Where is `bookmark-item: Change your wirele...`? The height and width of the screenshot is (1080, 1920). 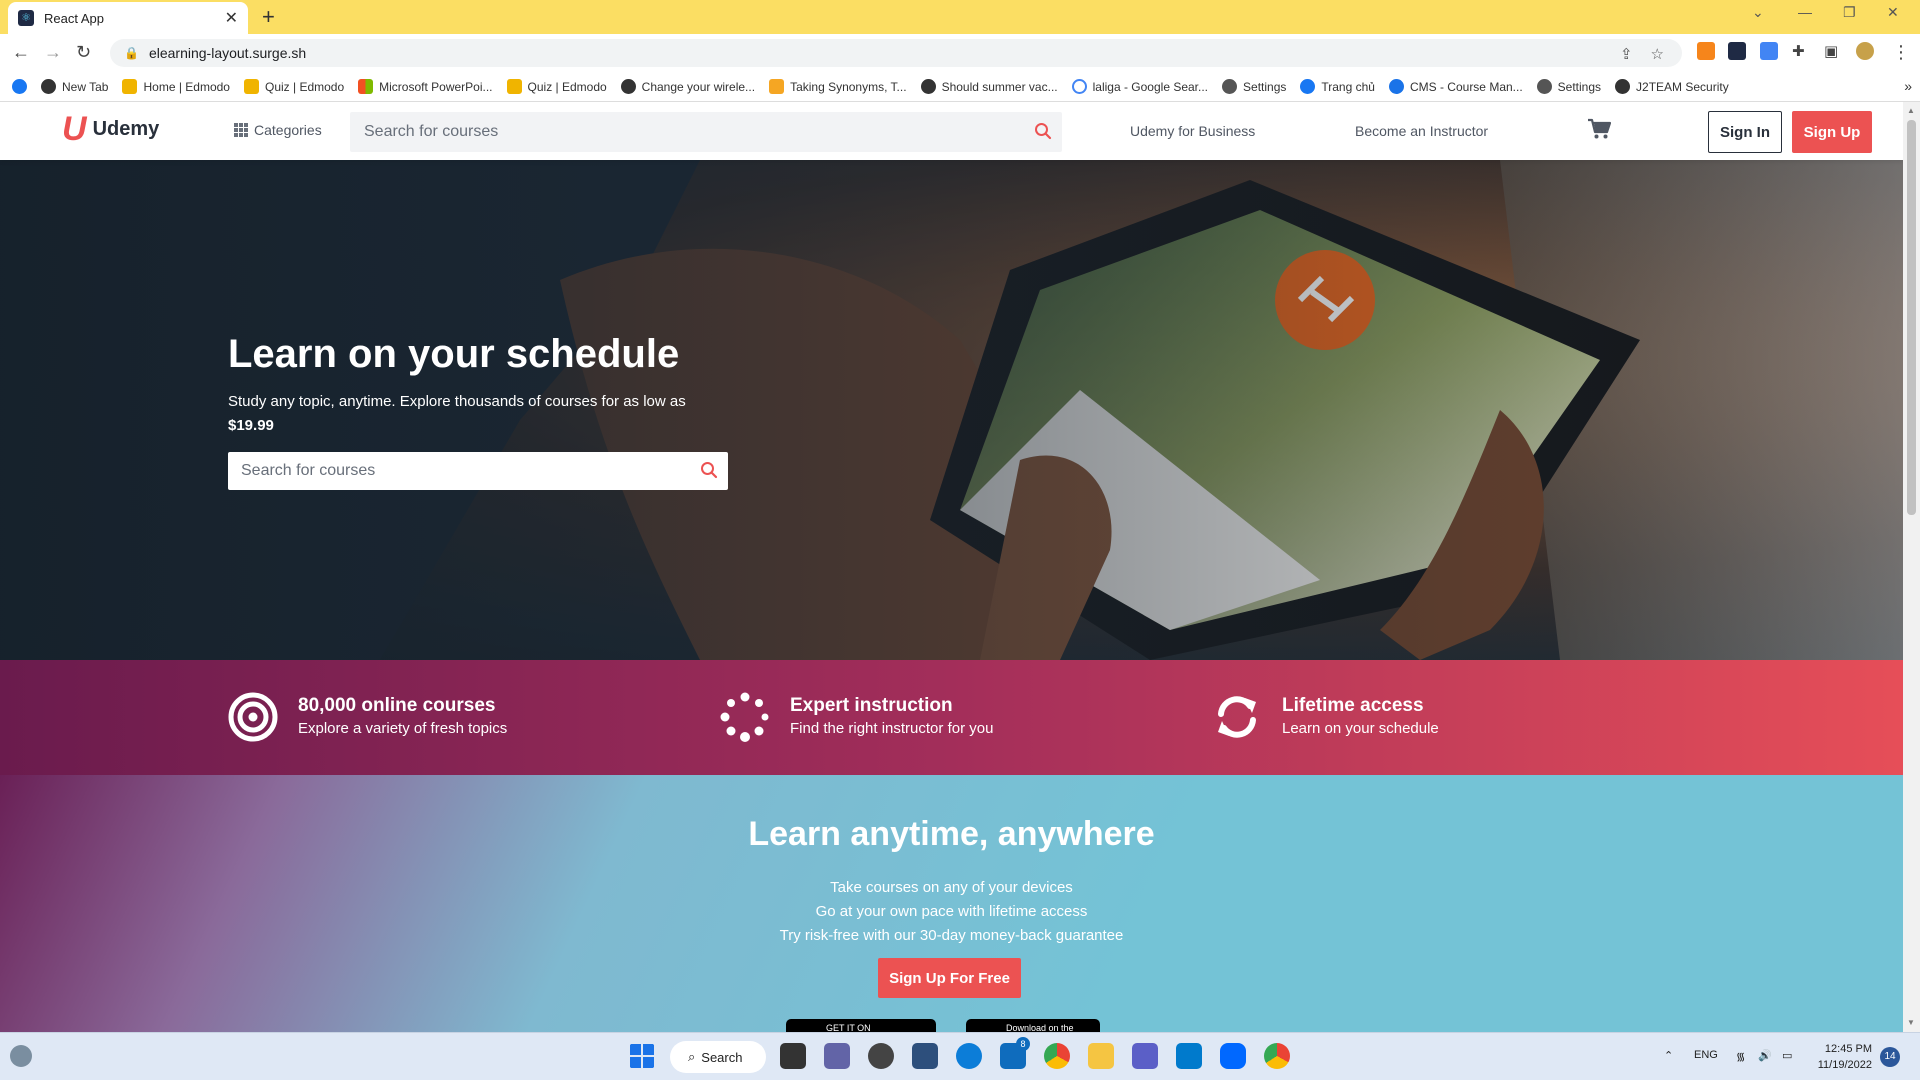
bookmark-item: Change your wirele... is located at coordinates (688, 86).